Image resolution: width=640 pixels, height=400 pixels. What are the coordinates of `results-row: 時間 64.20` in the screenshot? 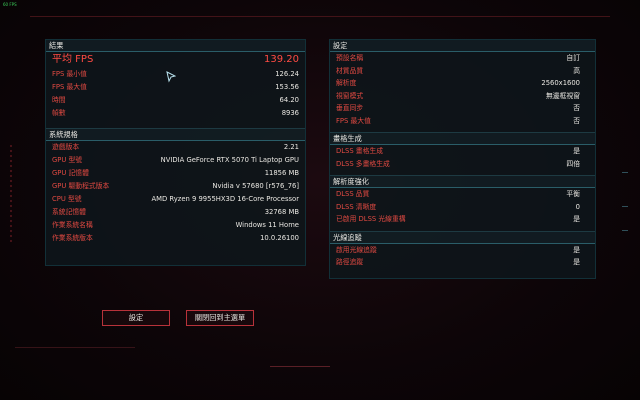 It's located at (175, 100).